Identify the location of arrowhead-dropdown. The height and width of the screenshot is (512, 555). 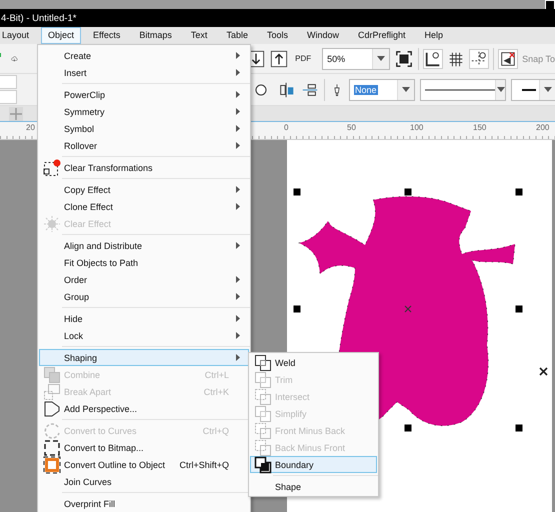
(533, 89).